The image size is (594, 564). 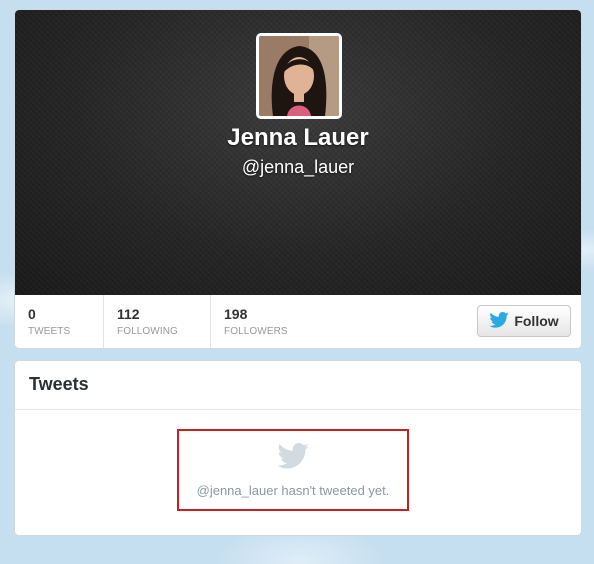 I want to click on stat-following: 112 FOLLOWING, so click(x=156, y=321).